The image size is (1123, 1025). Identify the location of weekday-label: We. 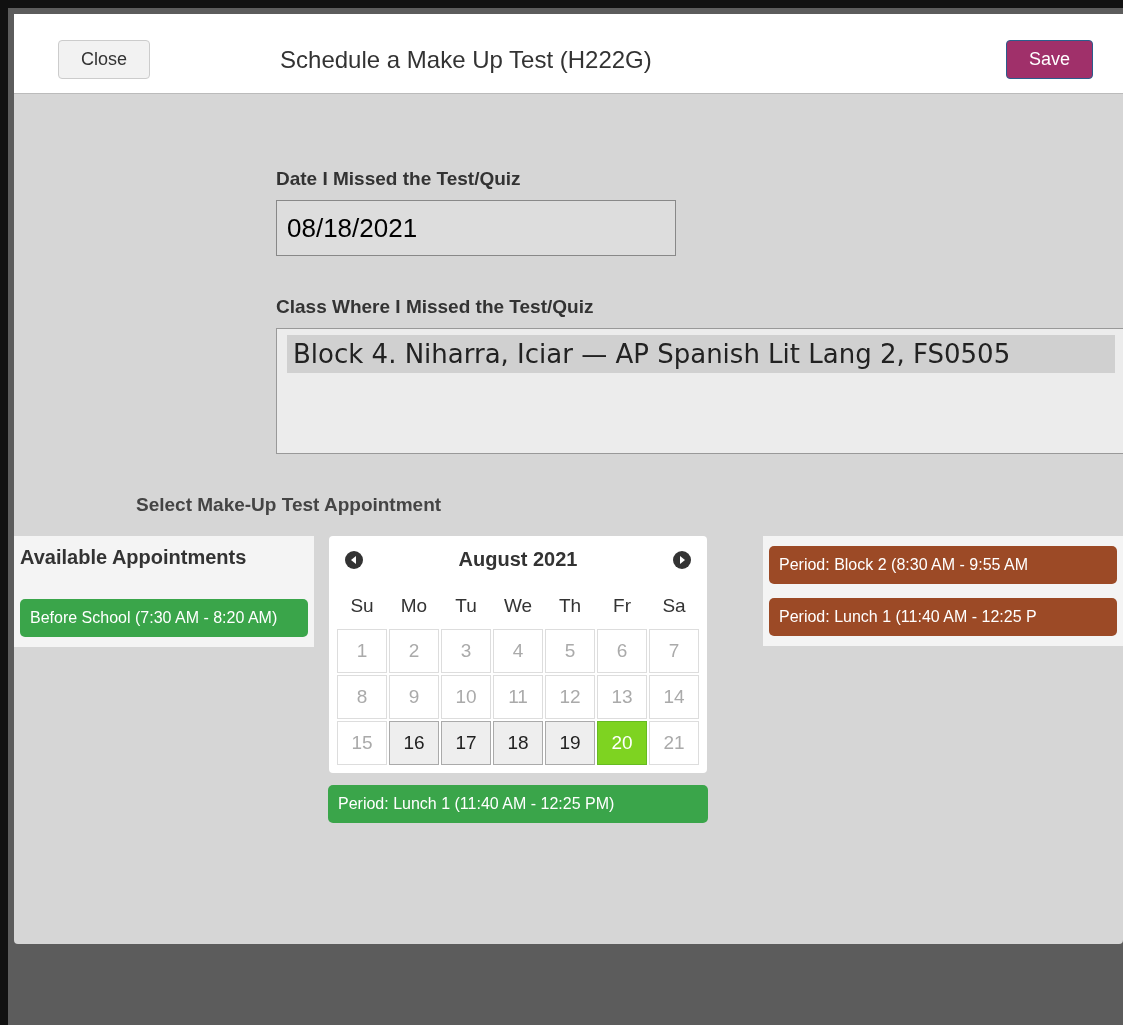
(518, 606).